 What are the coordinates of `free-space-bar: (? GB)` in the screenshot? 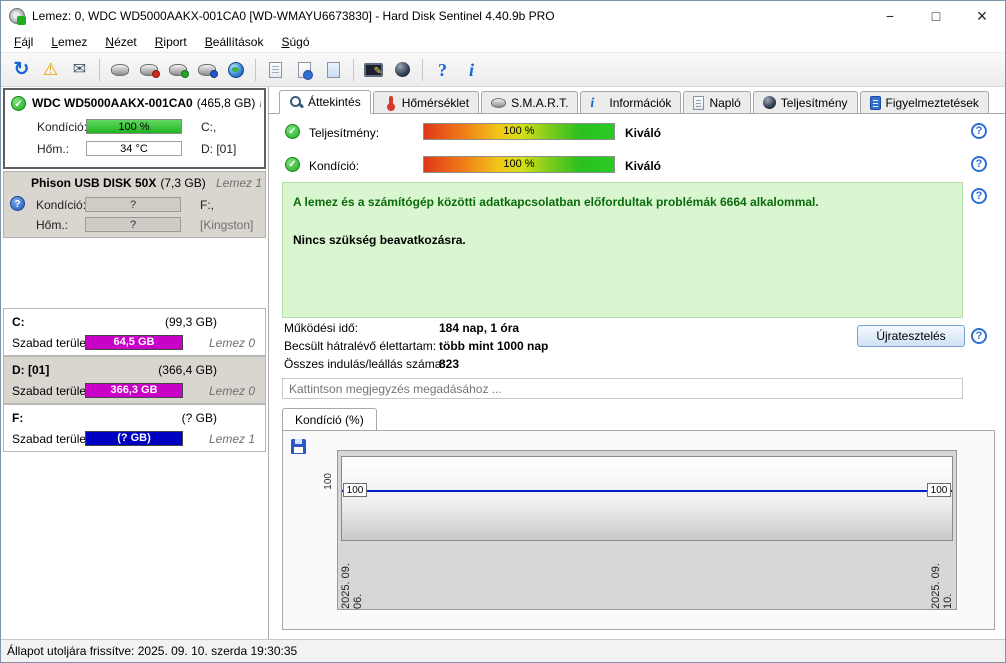 It's located at (134, 438).